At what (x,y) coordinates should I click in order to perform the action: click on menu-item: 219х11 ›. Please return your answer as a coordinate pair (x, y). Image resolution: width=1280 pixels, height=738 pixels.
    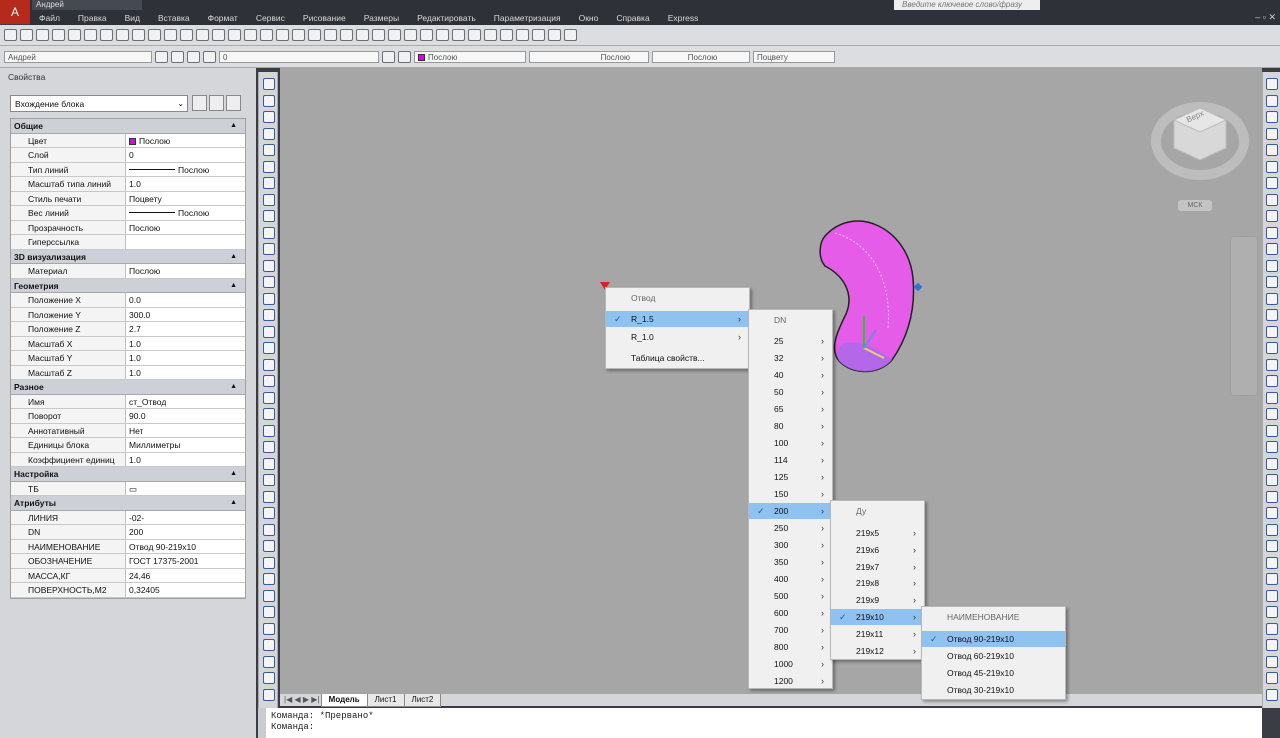
    Looking at the image, I should click on (877, 634).